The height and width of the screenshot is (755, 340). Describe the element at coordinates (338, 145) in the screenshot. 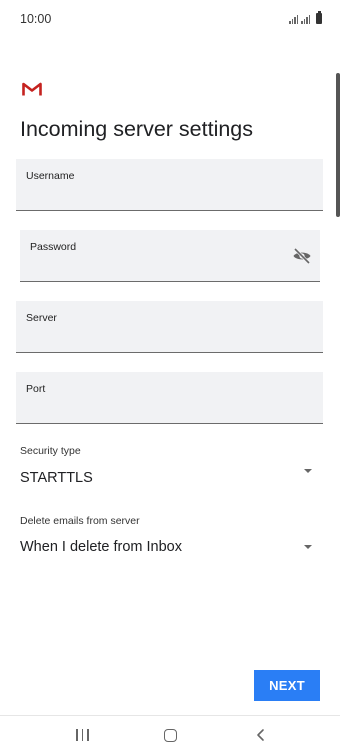

I see `scrollbar` at that location.